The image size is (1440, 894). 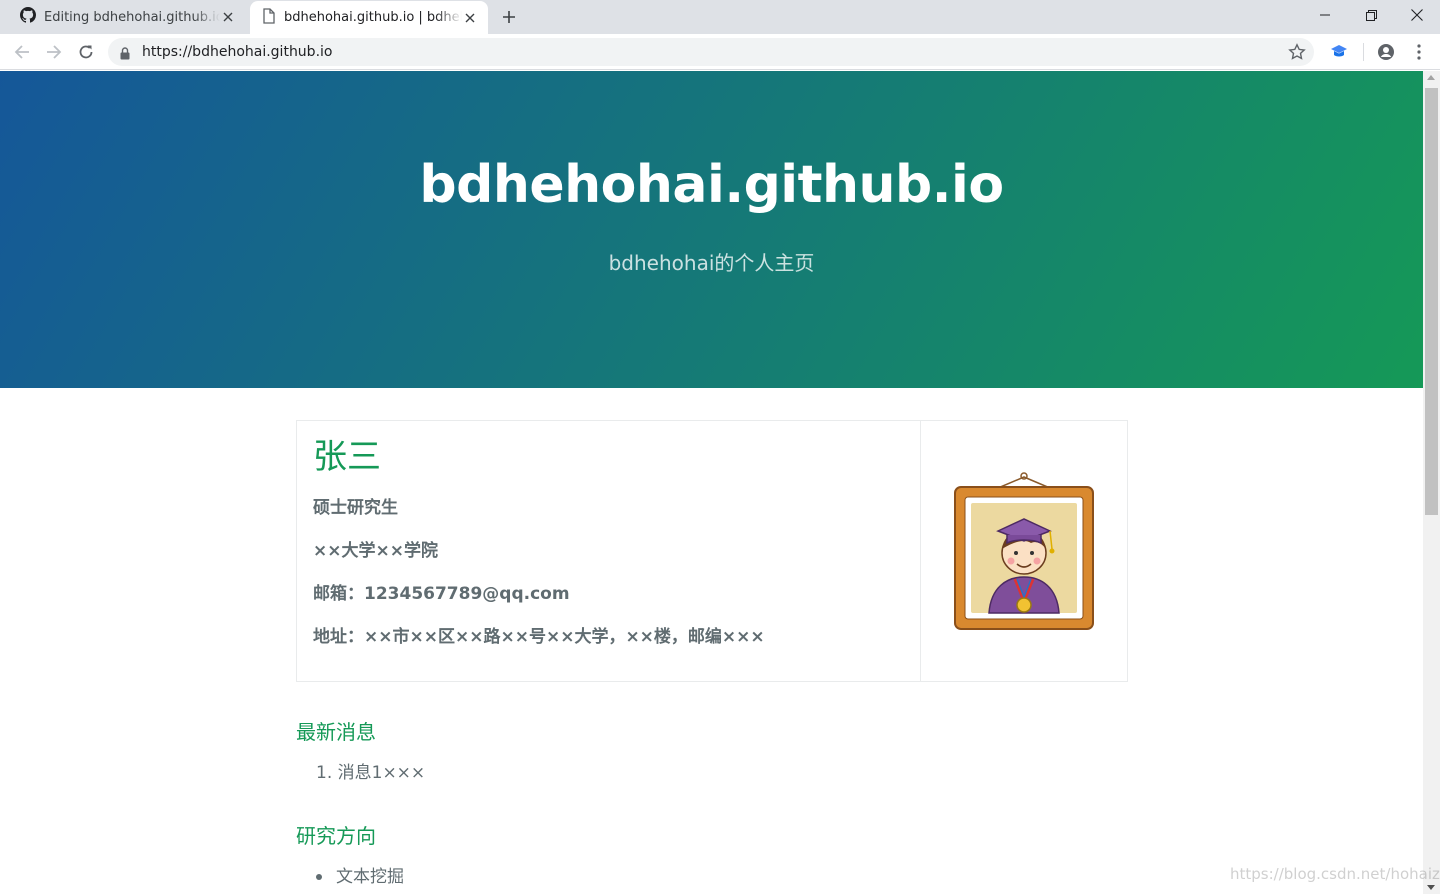 What do you see at coordinates (1431, 301) in the screenshot?
I see `scrollbar-thumb` at bounding box center [1431, 301].